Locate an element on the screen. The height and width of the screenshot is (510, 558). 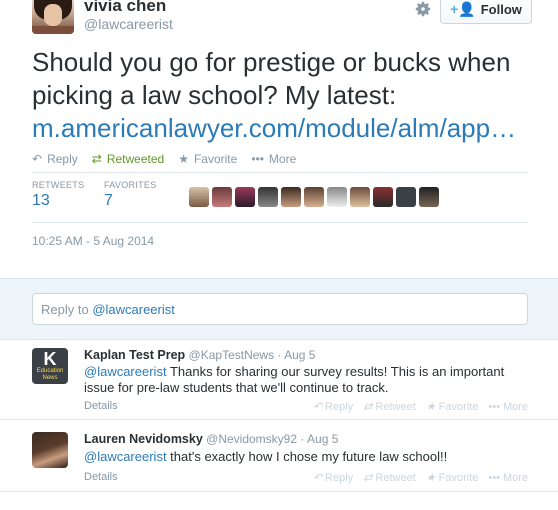
reply-header: Kaplan Test Prep @KapTestNews · Aug 5 is located at coordinates (199, 355).